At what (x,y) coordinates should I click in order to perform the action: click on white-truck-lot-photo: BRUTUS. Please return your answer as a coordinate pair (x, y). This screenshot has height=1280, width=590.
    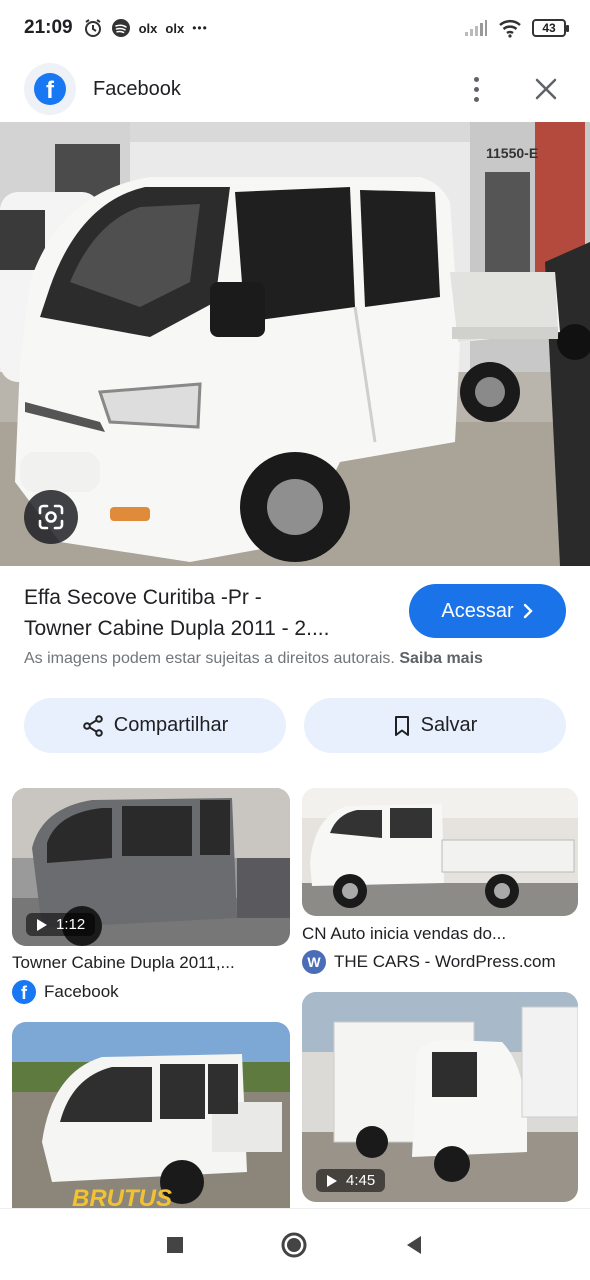
    Looking at the image, I should click on (151, 1115).